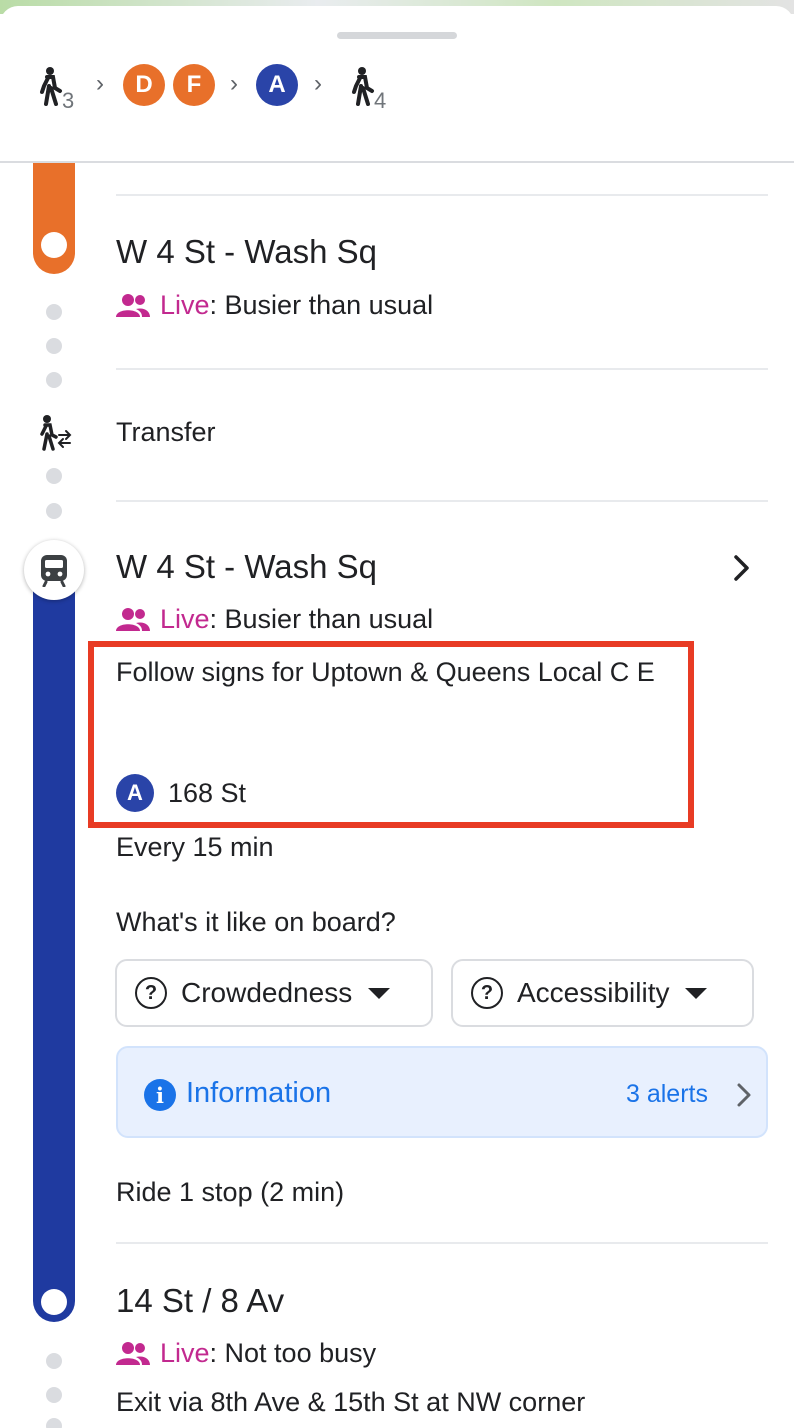  What do you see at coordinates (200, 1301) in the screenshot?
I see `stop-name: 14 St / 8 Av` at bounding box center [200, 1301].